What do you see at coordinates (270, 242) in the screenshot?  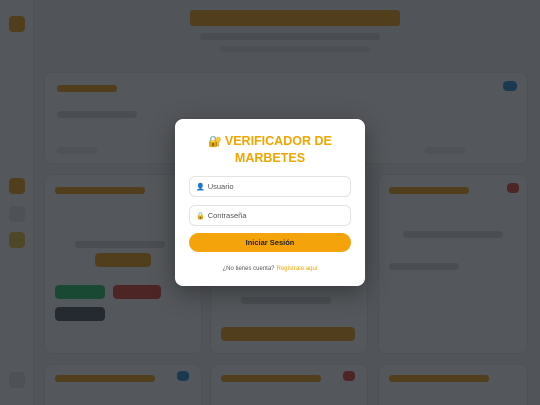 I see `login-button: Iniciar Sesión` at bounding box center [270, 242].